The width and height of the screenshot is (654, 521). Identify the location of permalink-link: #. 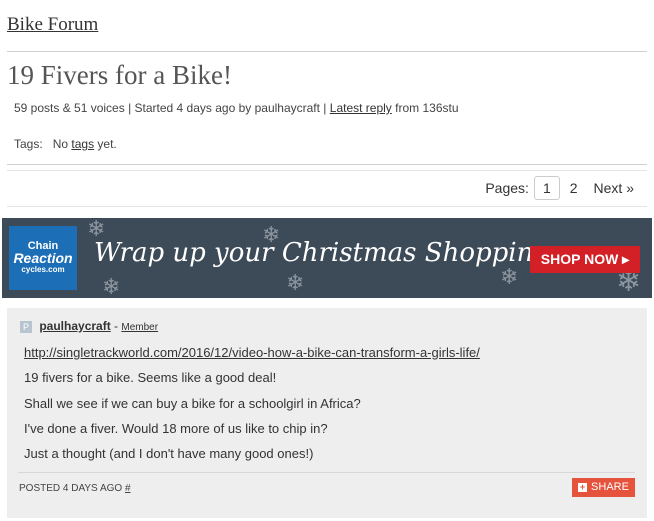
(128, 488).